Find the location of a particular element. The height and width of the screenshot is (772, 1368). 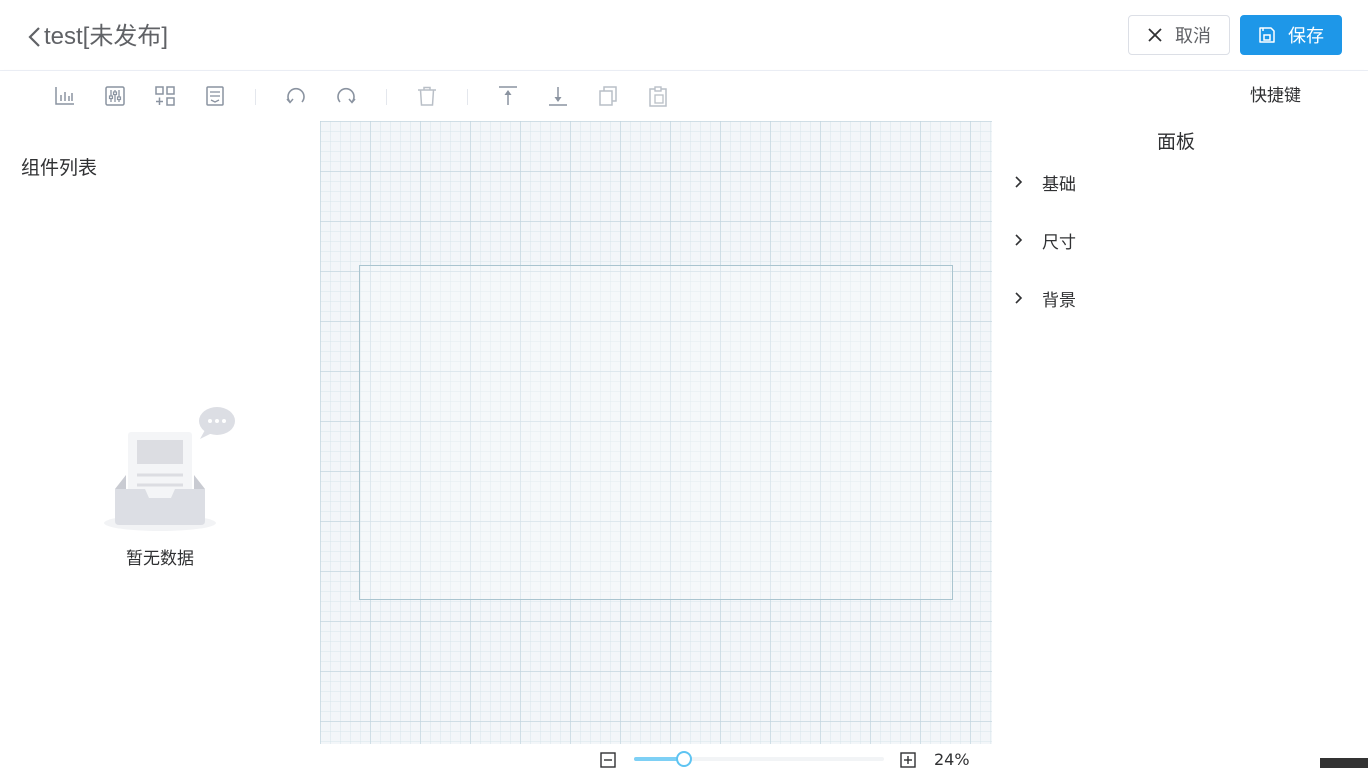

corner-widget is located at coordinates (1344, 763).